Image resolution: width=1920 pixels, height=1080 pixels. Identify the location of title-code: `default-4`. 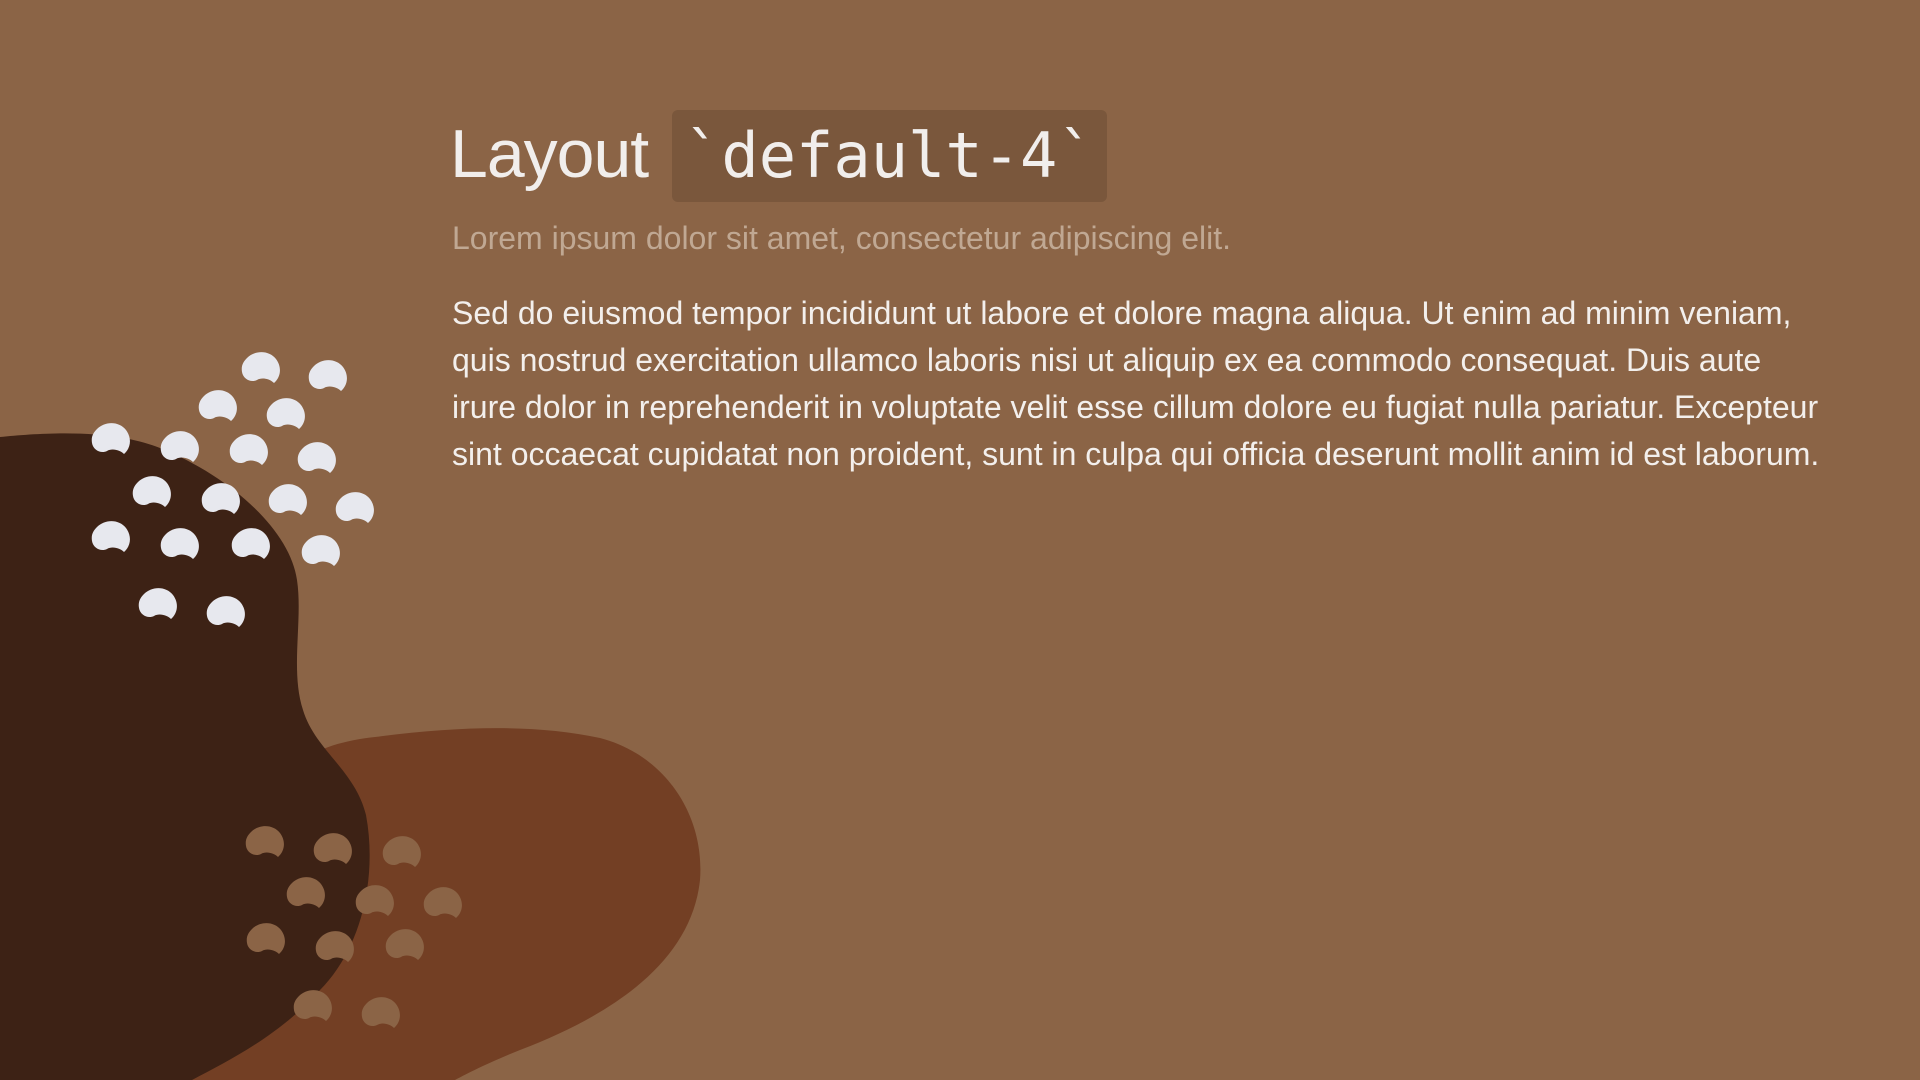
(889, 156).